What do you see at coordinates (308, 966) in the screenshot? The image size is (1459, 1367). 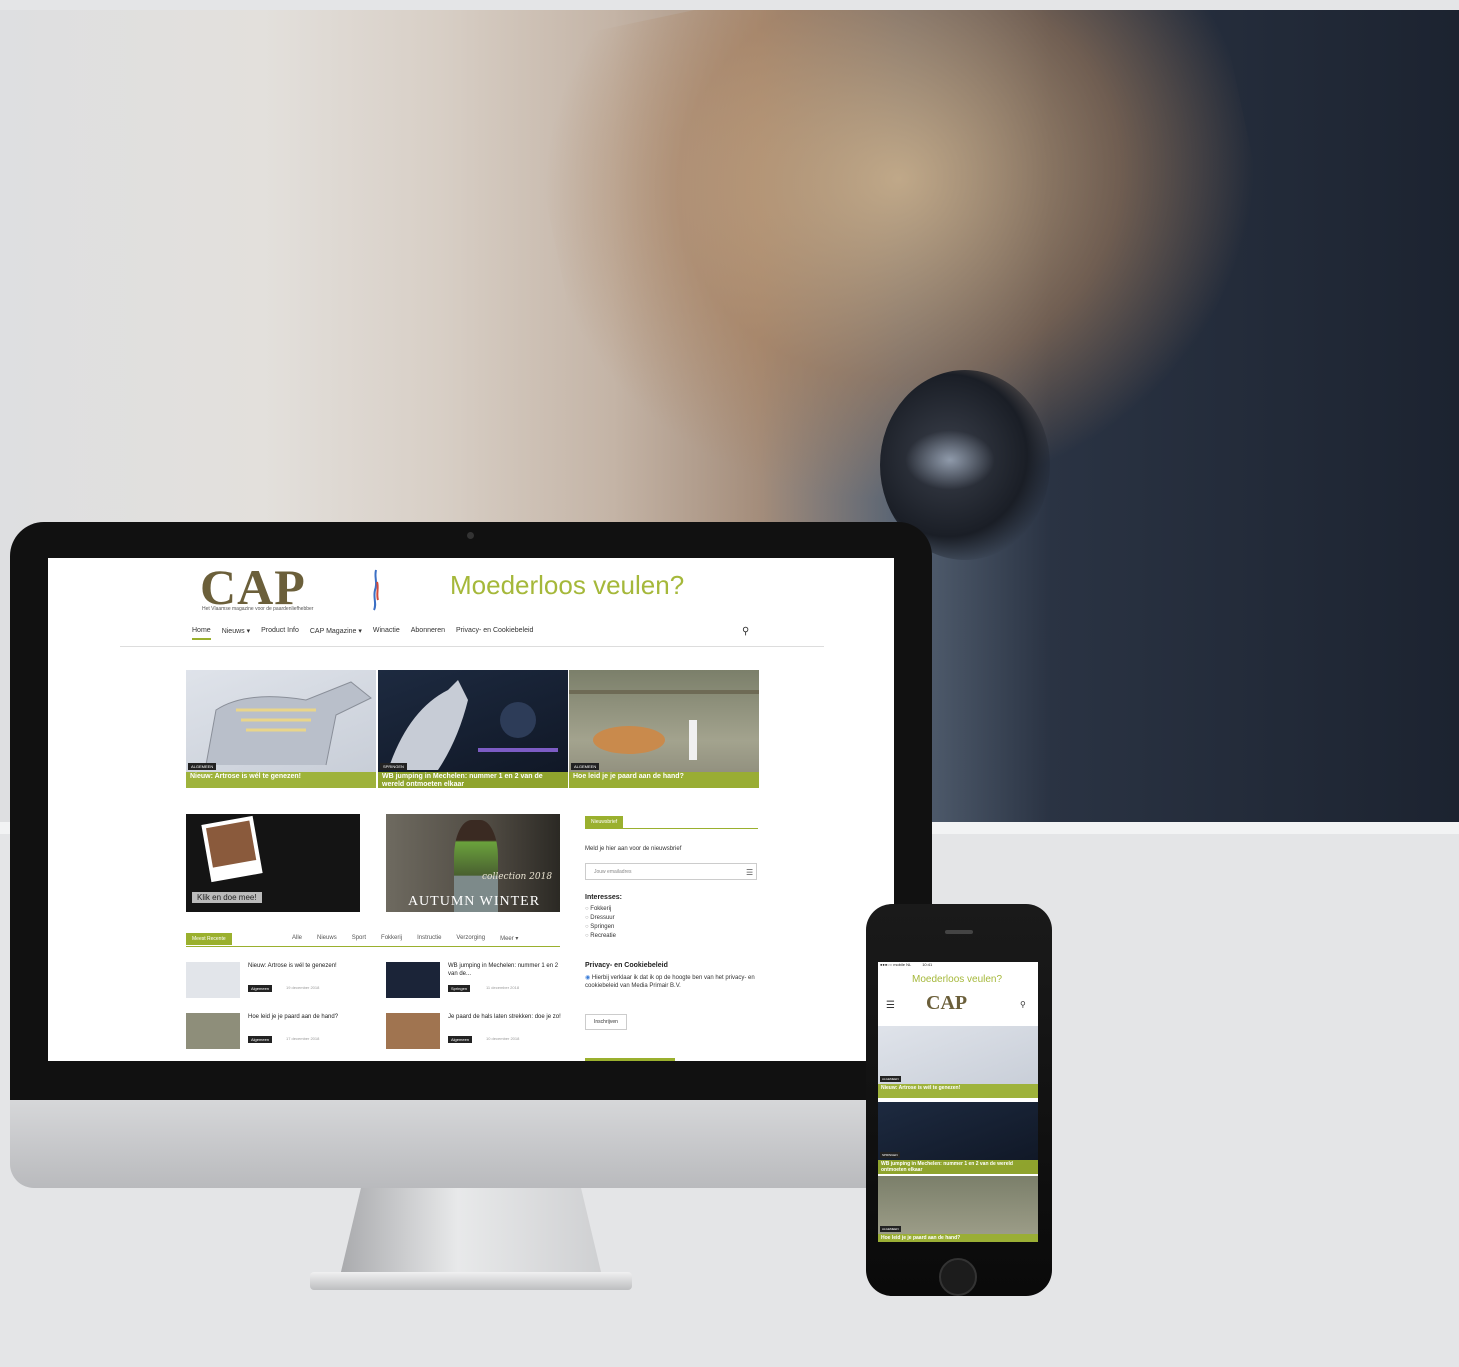 I see `article-title: Nieuw: Artrose is wél te genezen!` at bounding box center [308, 966].